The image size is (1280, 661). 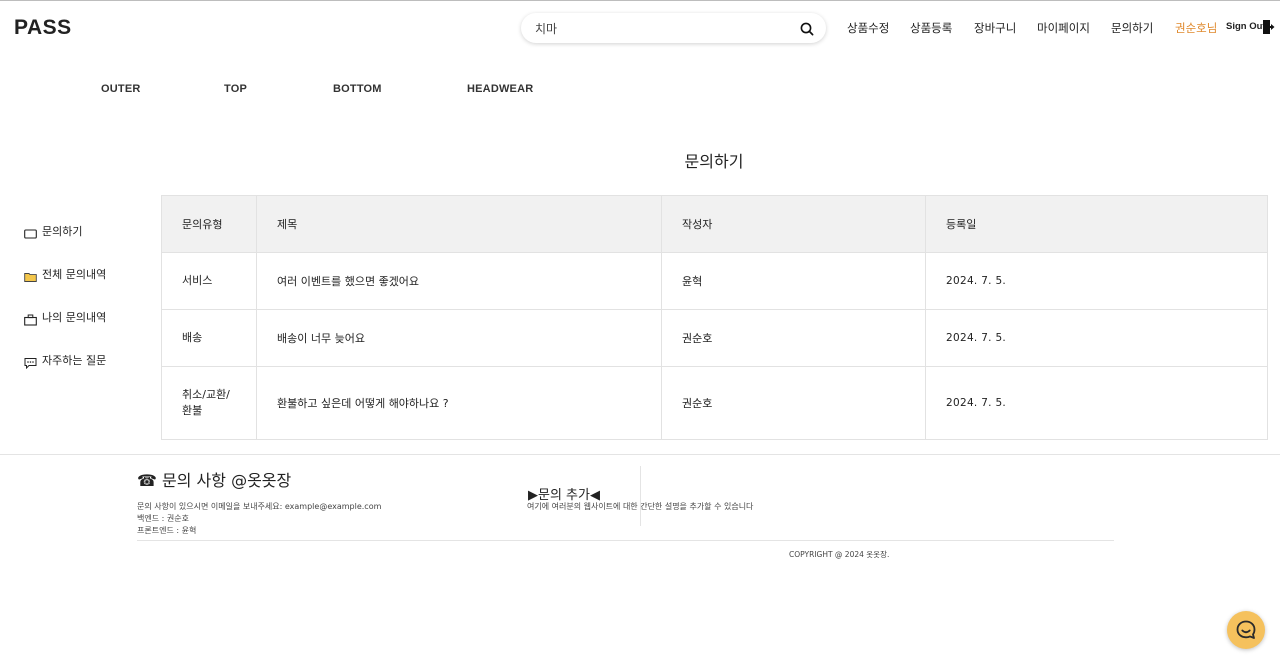 What do you see at coordinates (625, 540) in the screenshot?
I see `footer-horizontal-divider` at bounding box center [625, 540].